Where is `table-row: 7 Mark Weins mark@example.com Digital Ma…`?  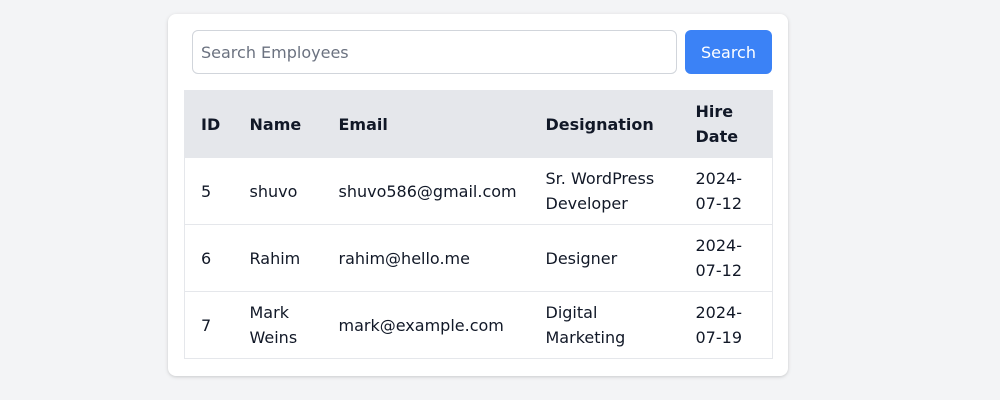
table-row: 7 Mark Weins mark@example.com Digital Ma… is located at coordinates (478, 325).